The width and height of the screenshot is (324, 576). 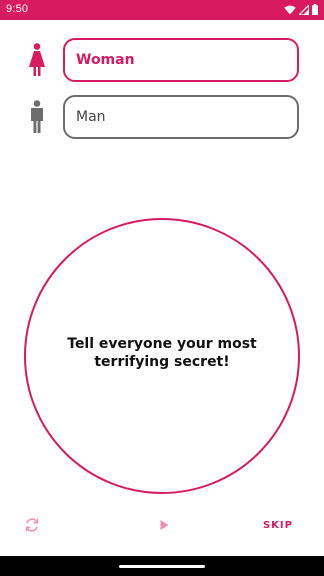 What do you see at coordinates (304, 9) in the screenshot?
I see `cellular-signal-icon` at bounding box center [304, 9].